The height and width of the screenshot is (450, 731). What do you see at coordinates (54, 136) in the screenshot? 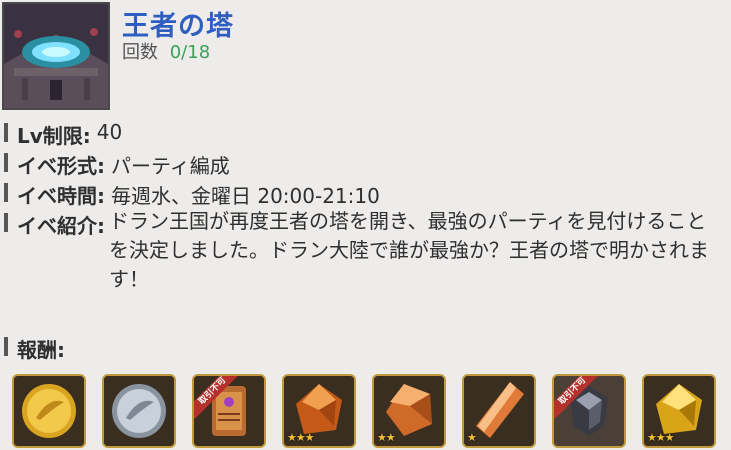
I see `info-label: Lv制限:` at bounding box center [54, 136].